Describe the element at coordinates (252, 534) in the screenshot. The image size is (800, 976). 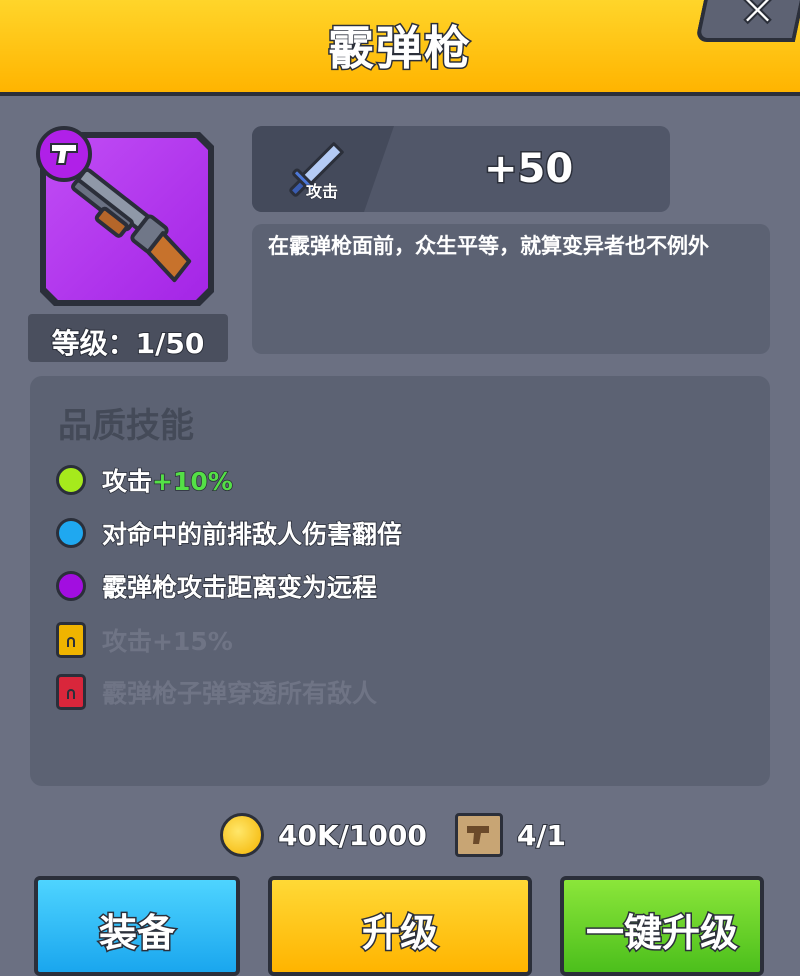
I see `skill-text: 对命中的前排敌人伤害翻倍` at that location.